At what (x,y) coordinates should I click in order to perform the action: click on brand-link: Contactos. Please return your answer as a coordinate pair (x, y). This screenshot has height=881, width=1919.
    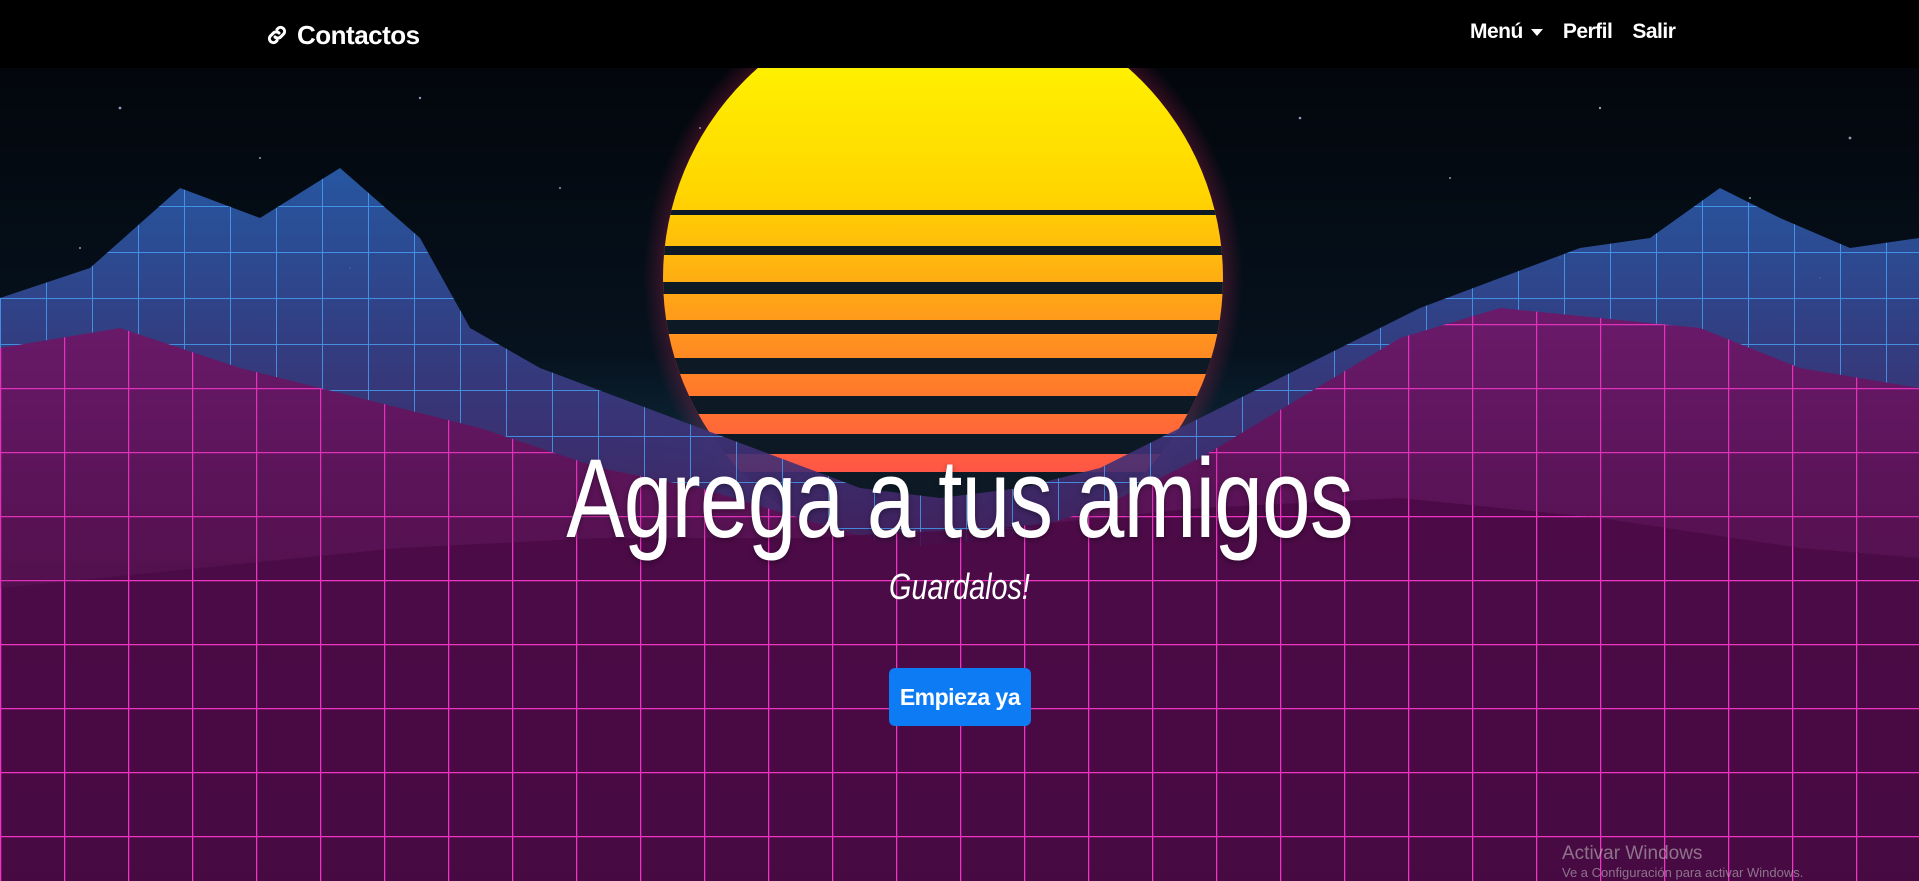
    Looking at the image, I should click on (342, 35).